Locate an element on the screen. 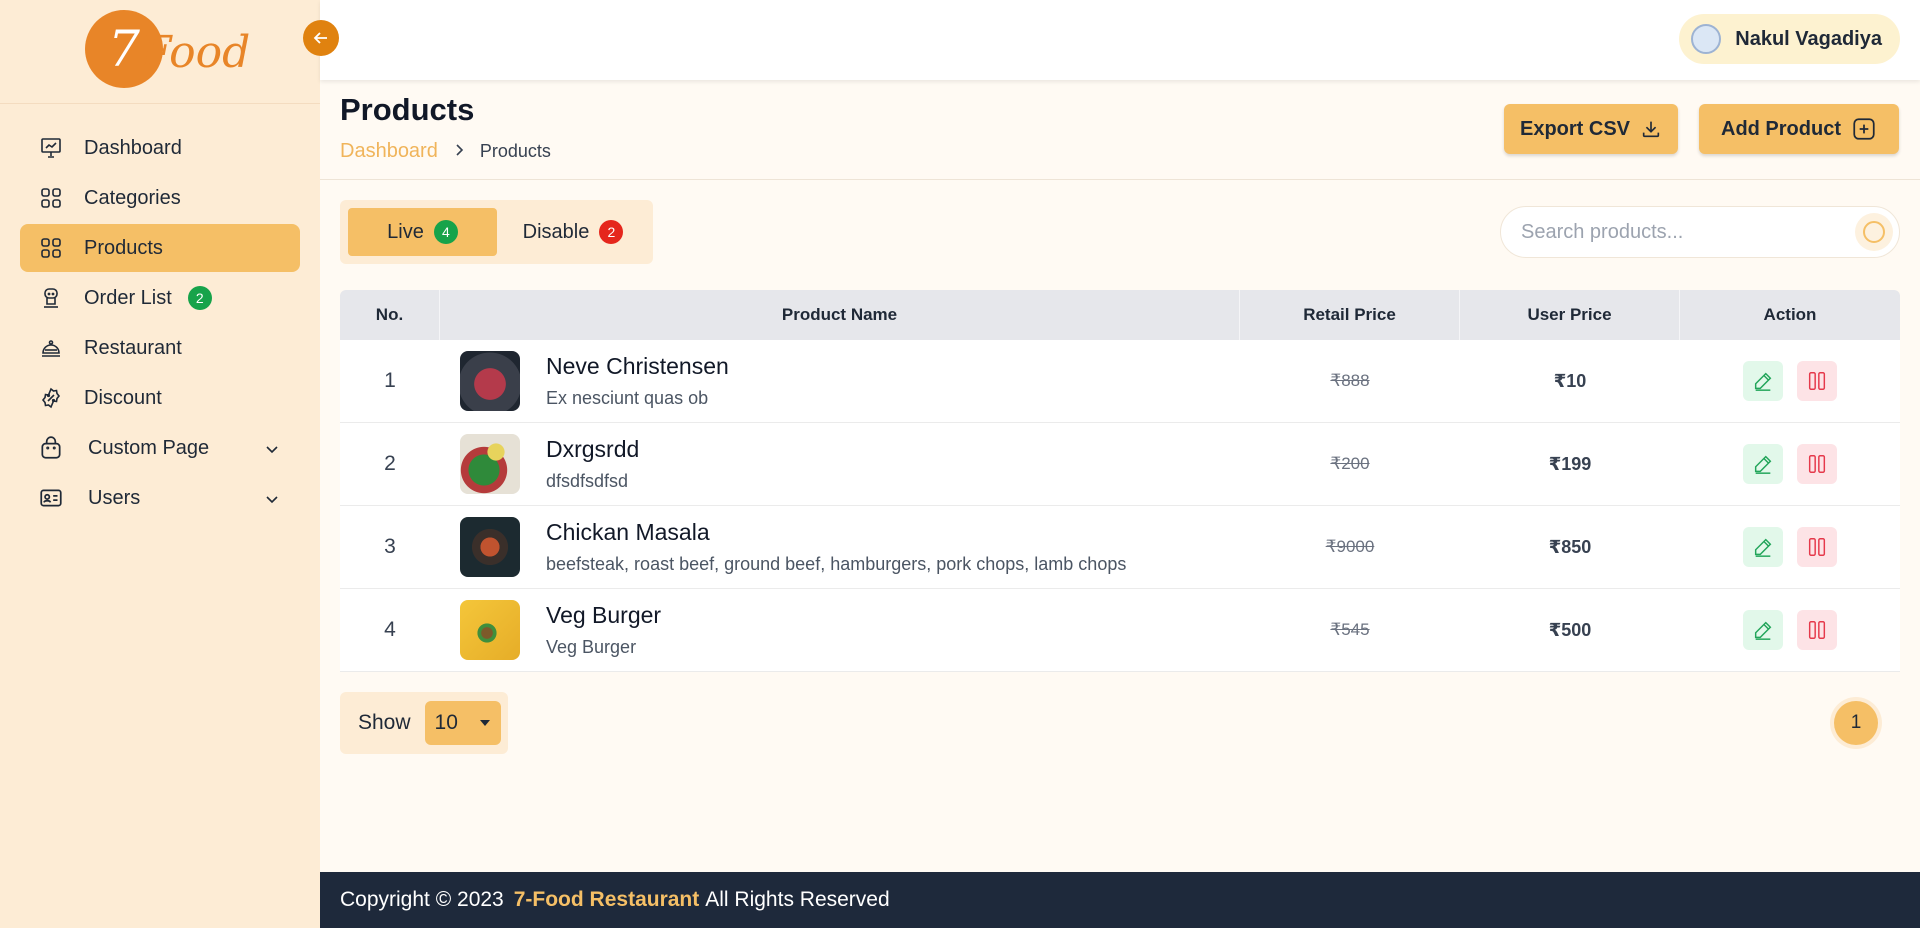  id-card-icon is located at coordinates (51, 498).